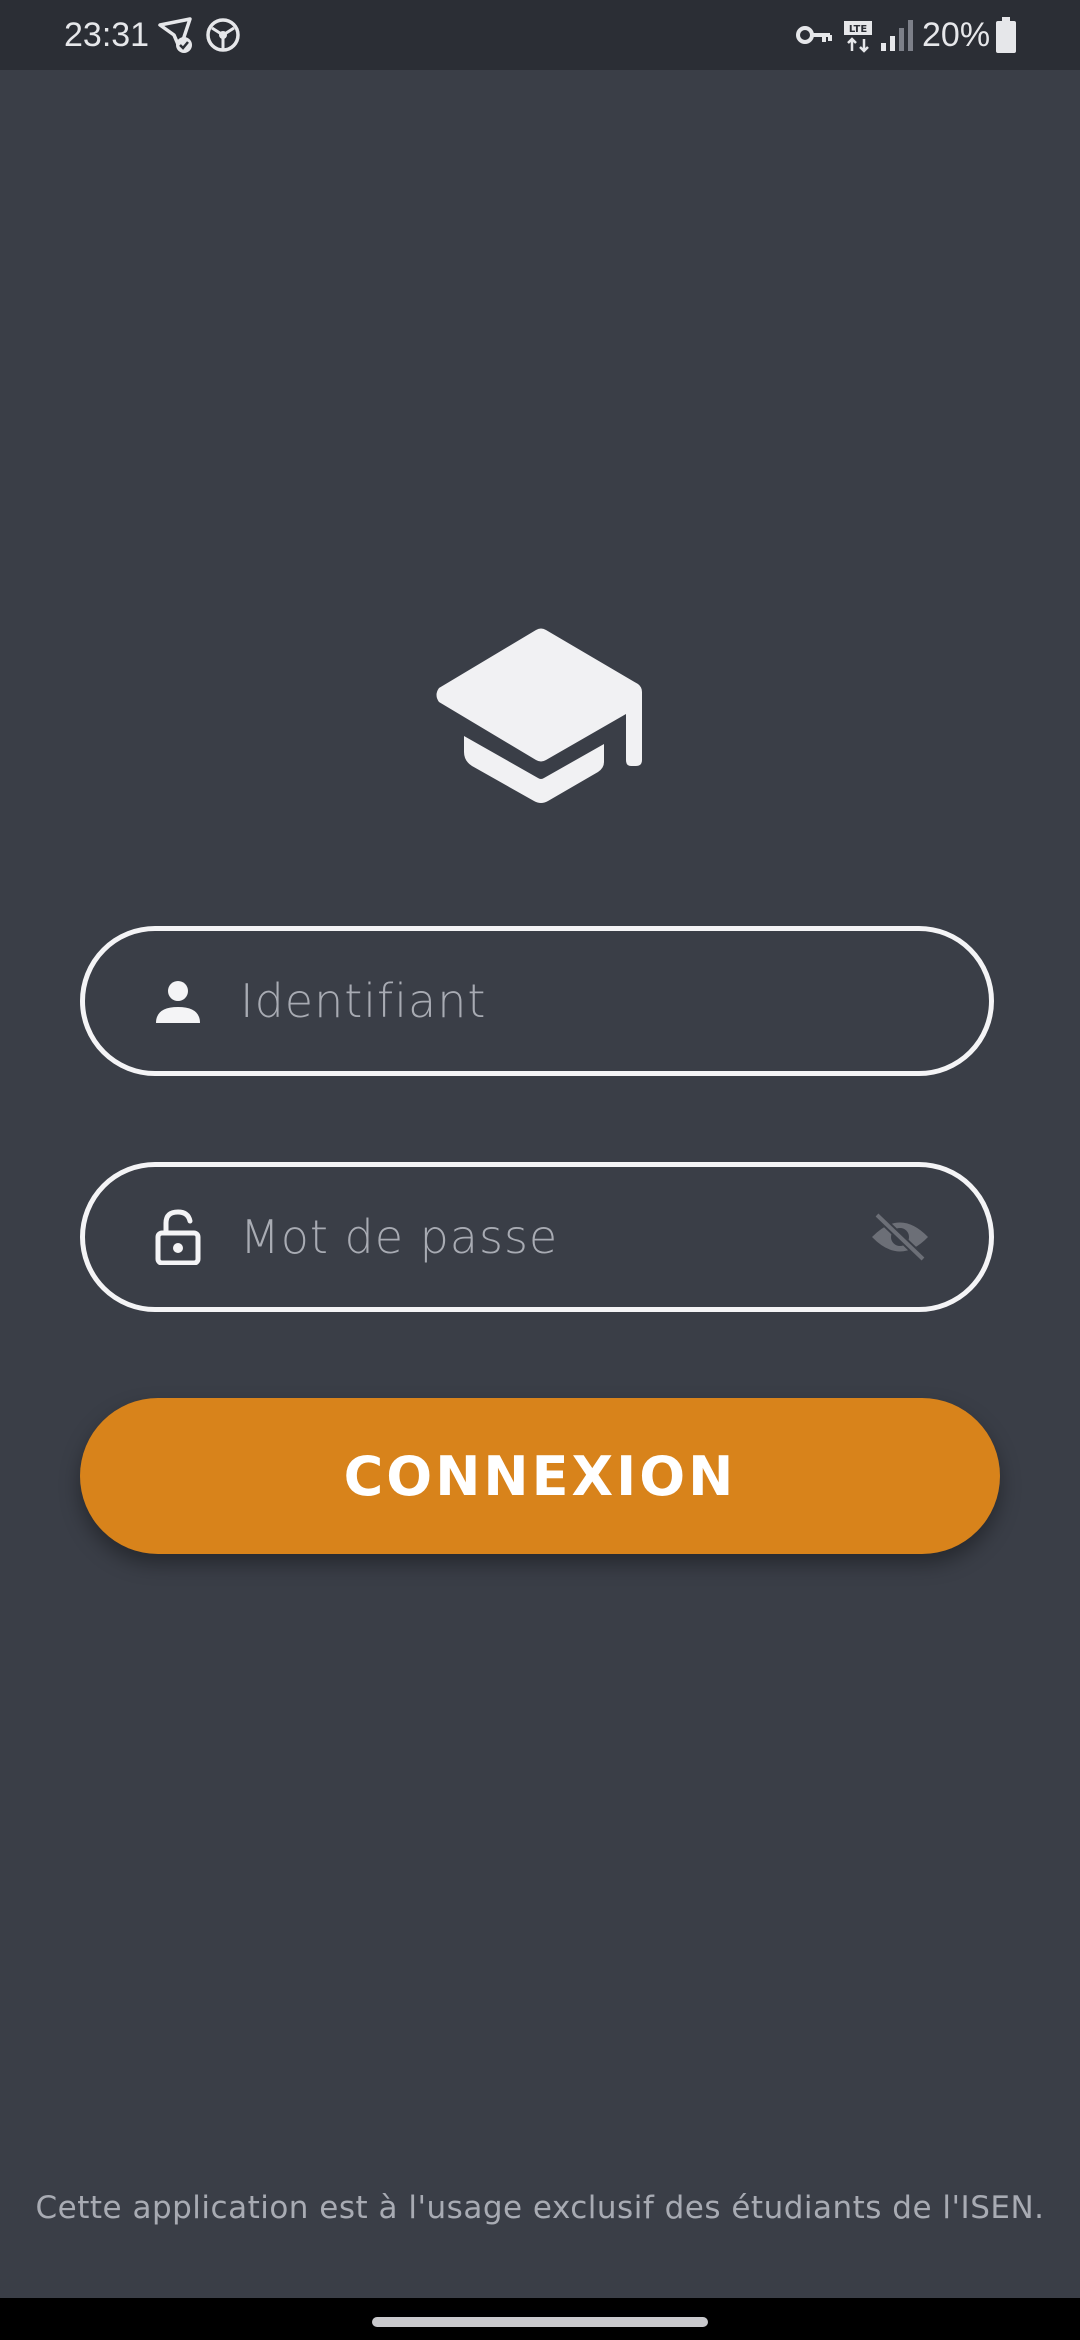 Image resolution: width=1080 pixels, height=2340 pixels. What do you see at coordinates (176, 35) in the screenshot?
I see `location-check-icon` at bounding box center [176, 35].